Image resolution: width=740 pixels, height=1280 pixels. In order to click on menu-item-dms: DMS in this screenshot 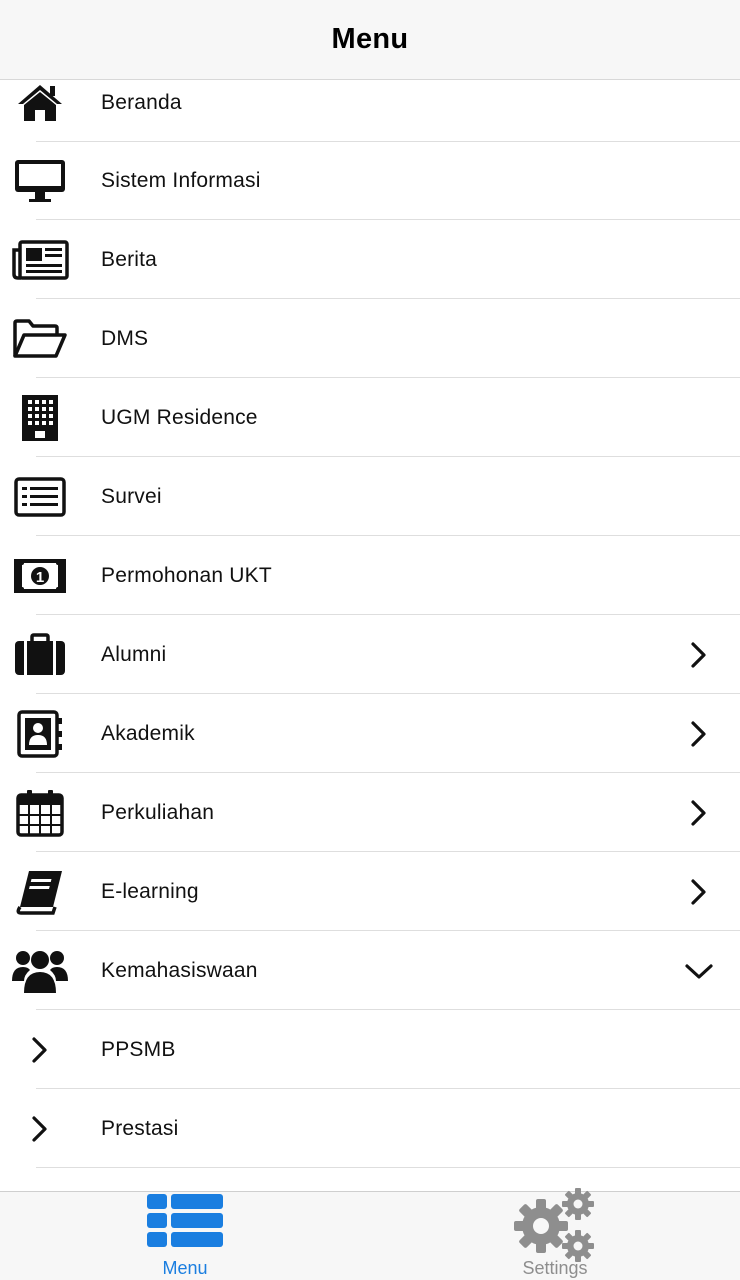, I will do `click(370, 338)`.